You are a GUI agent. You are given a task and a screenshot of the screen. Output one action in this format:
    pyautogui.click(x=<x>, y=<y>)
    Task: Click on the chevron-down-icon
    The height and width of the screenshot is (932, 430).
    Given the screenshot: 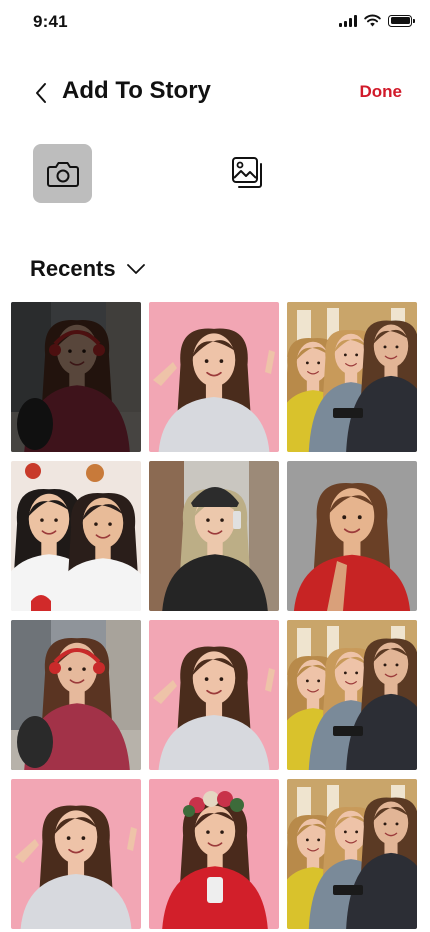 What is the action you would take?
    pyautogui.click(x=135, y=269)
    